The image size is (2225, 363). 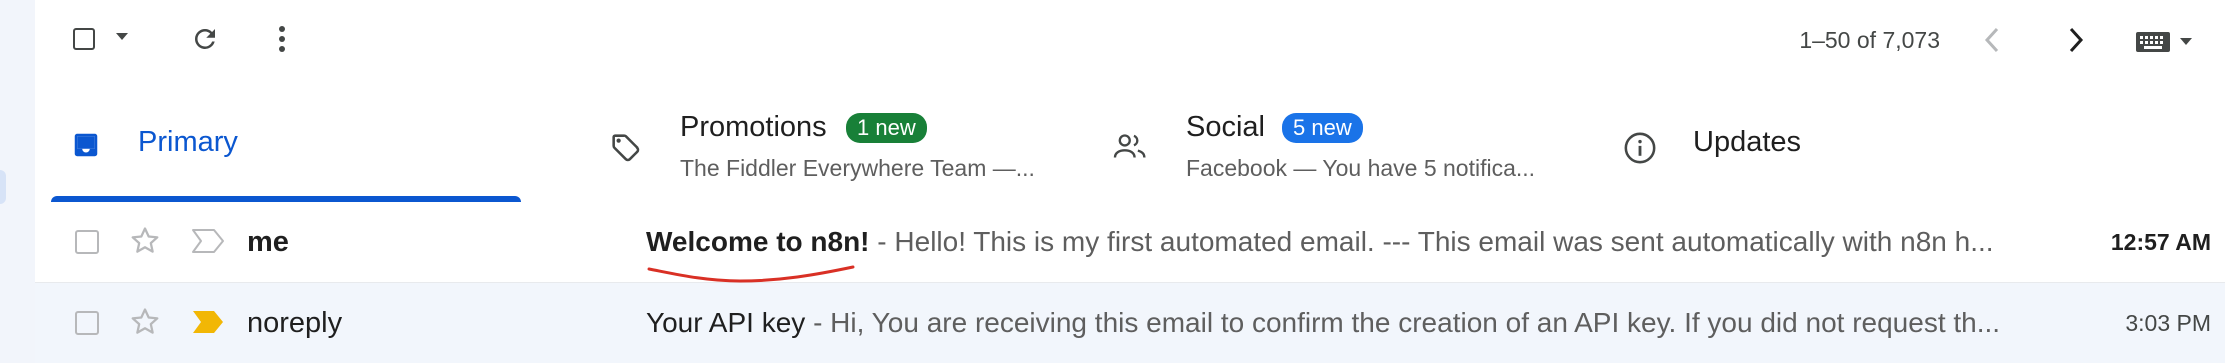 I want to click on promotions-new-badge: 1 new, so click(x=886, y=128).